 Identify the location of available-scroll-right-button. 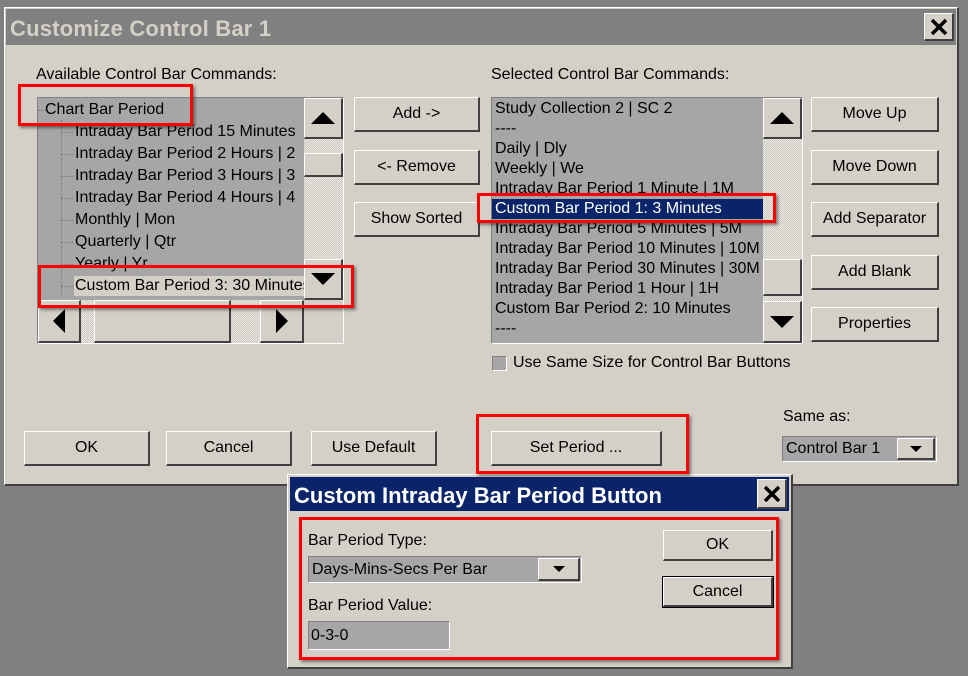
(282, 321).